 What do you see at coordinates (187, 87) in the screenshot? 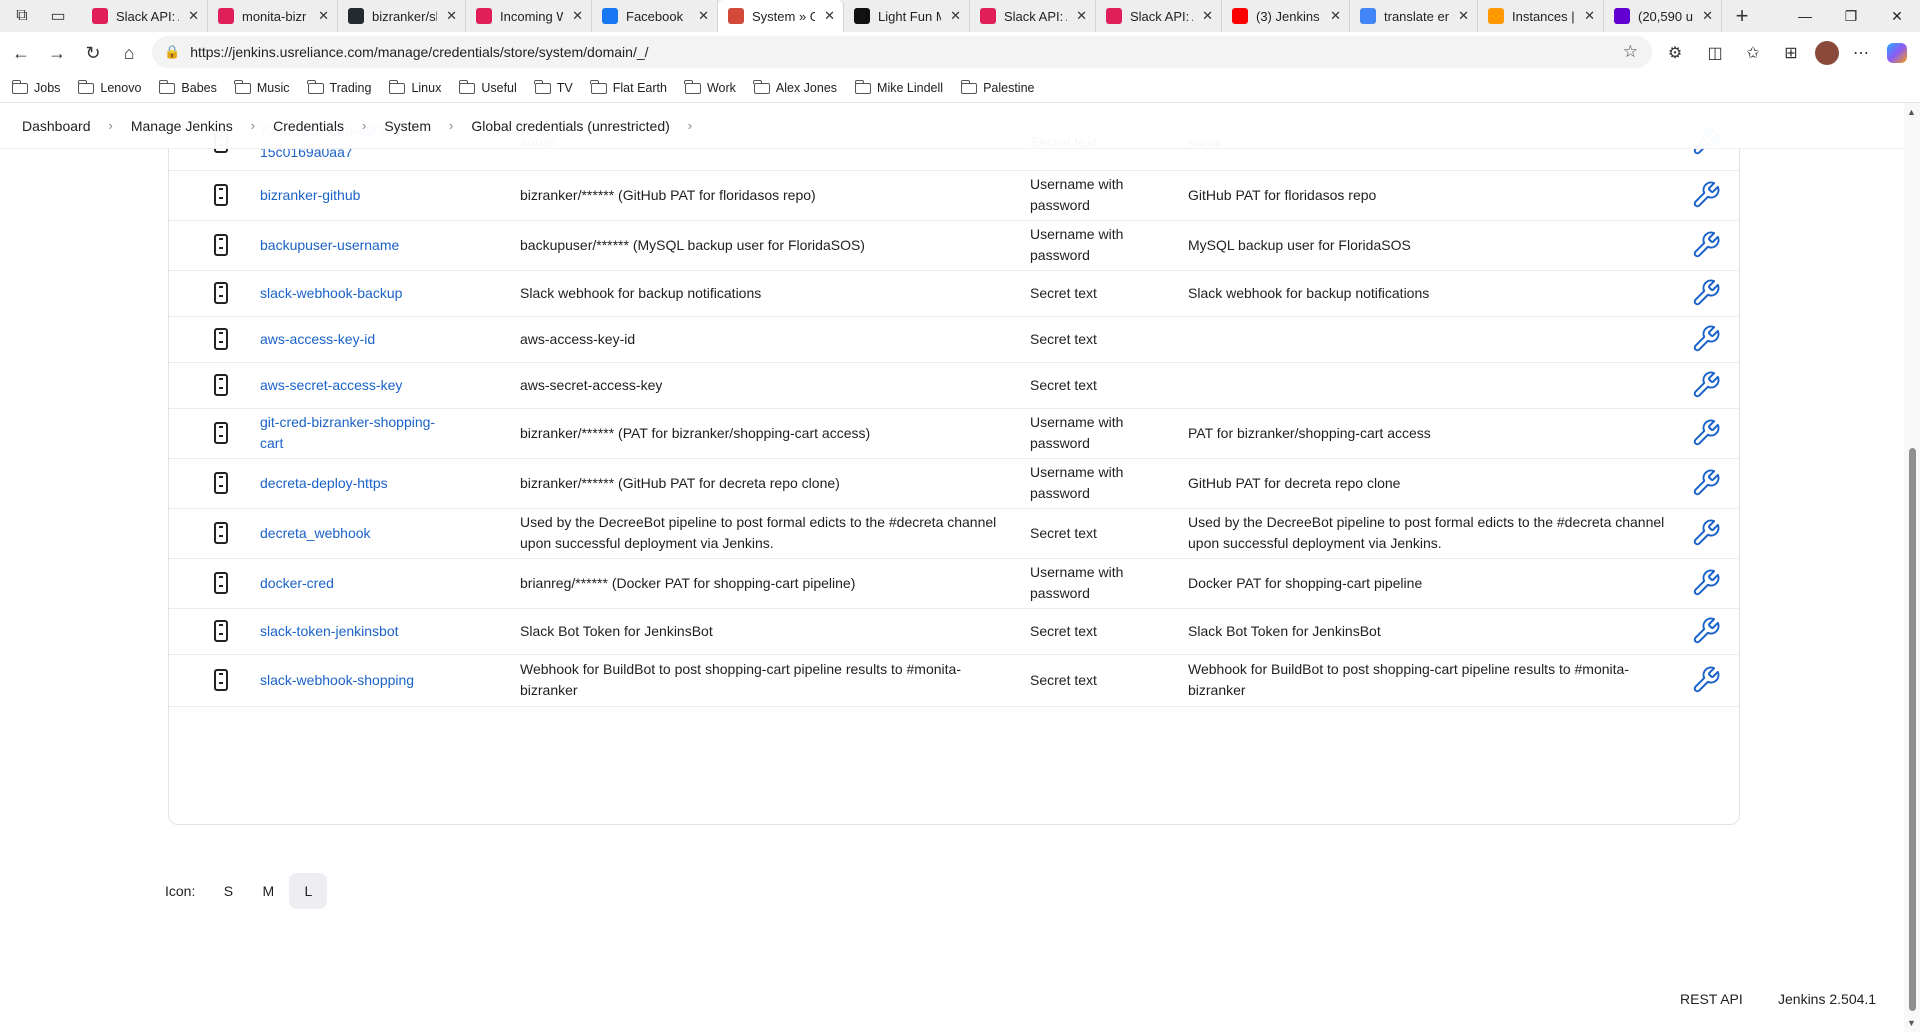
I see `bookmark-folder: Babes` at bounding box center [187, 87].